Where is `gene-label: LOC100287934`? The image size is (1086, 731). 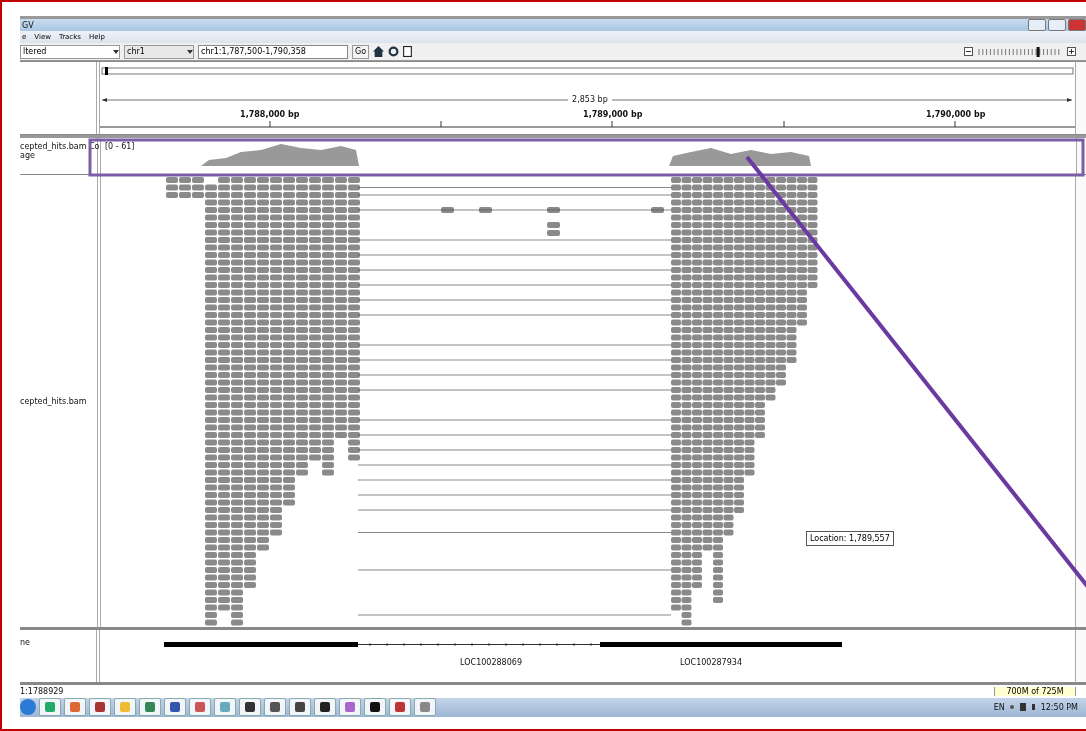 gene-label: LOC100287934 is located at coordinates (711, 663).